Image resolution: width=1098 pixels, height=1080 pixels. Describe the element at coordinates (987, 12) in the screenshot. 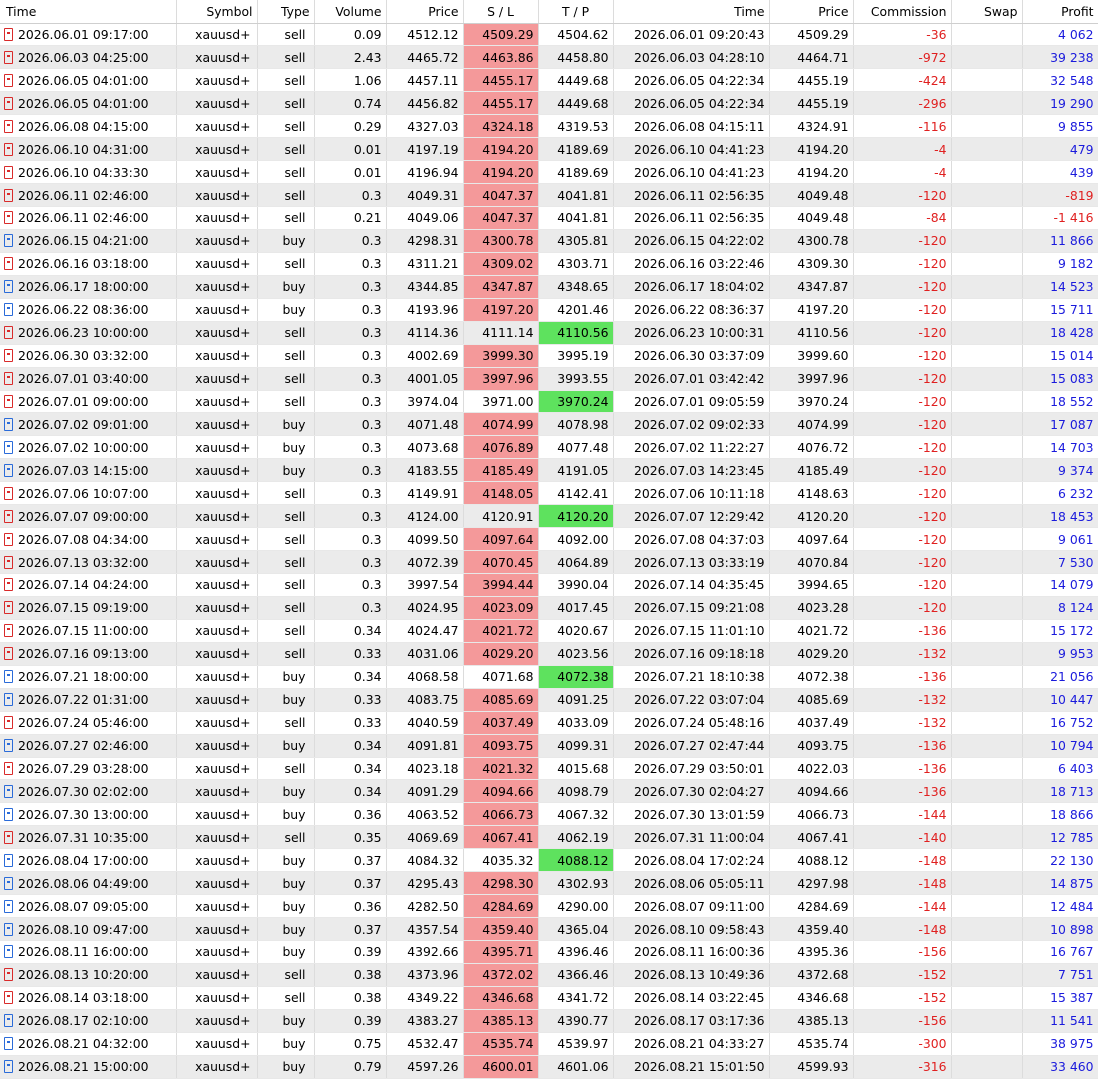

I see `col-header-swap: Swap` at that location.